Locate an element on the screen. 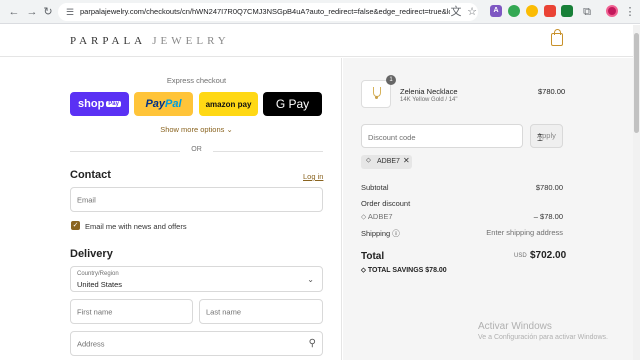 The width and height of the screenshot is (640, 360). star-icon: ☆ is located at coordinates (472, 12).